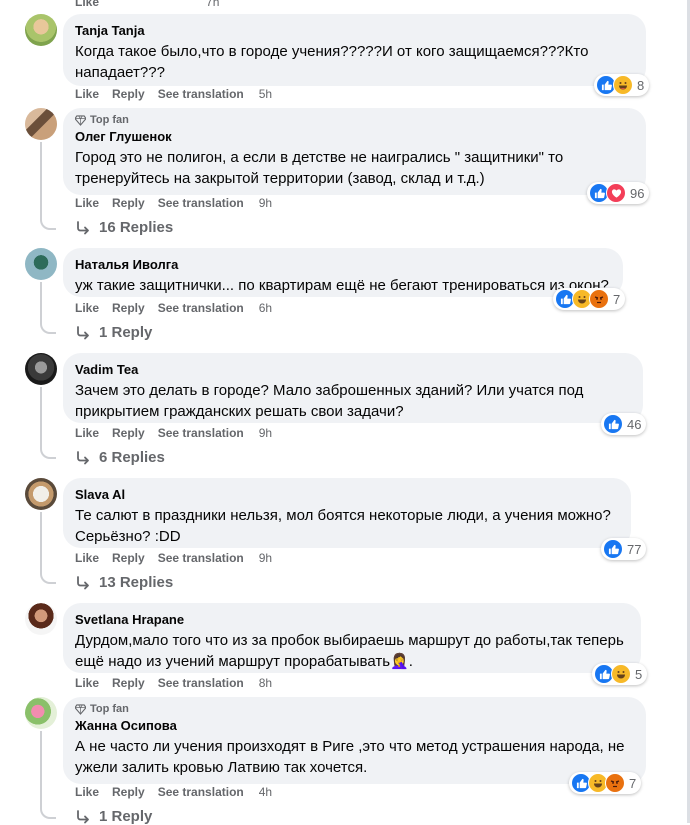  What do you see at coordinates (624, 549) in the screenshot?
I see `reaction-summary: 77` at bounding box center [624, 549].